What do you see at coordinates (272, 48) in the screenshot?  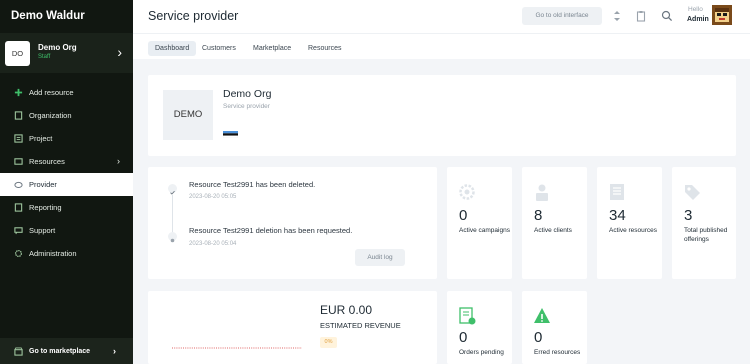 I see `tab-marketplace: Marketplace` at bounding box center [272, 48].